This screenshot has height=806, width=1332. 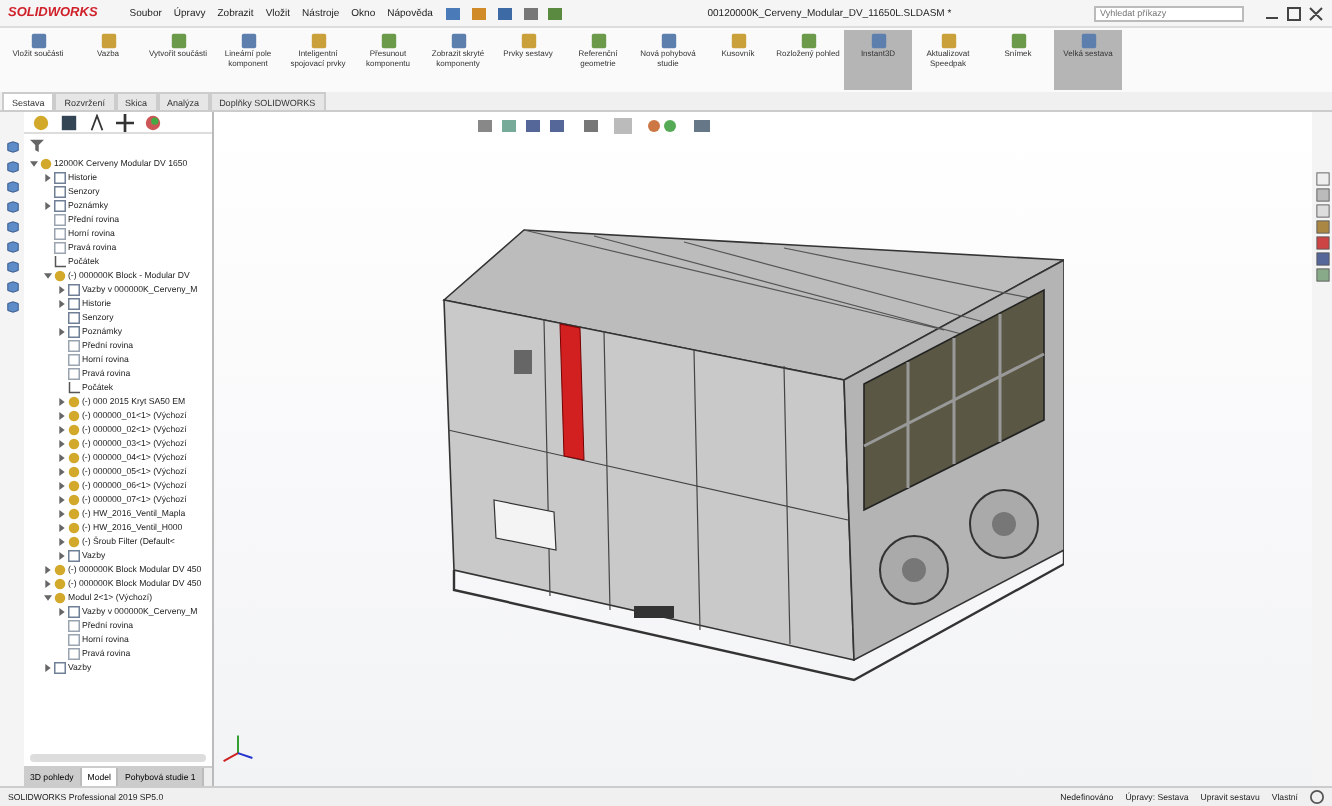 I want to click on coordinate-triad-icon, so click(x=238, y=750).